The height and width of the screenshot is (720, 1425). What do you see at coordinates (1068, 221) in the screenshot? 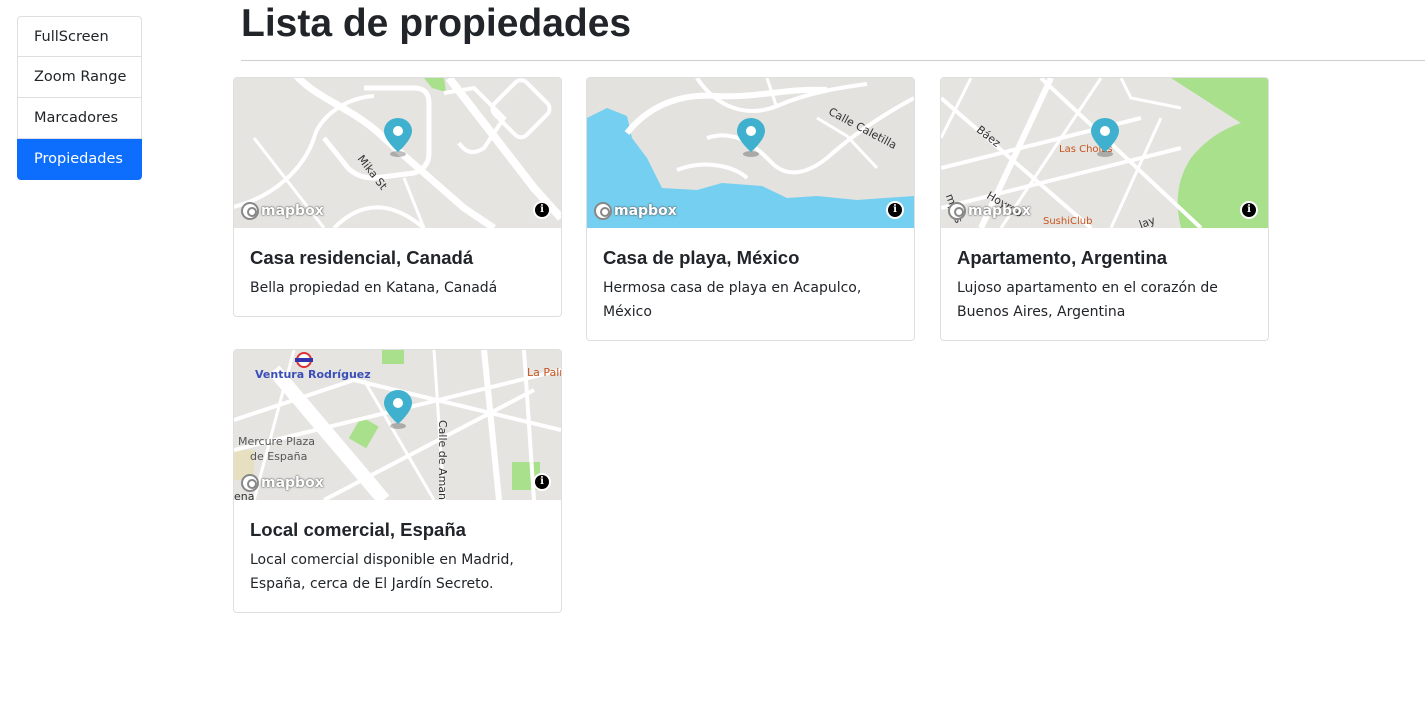
I see `map-poi-label: SushiClub` at bounding box center [1068, 221].